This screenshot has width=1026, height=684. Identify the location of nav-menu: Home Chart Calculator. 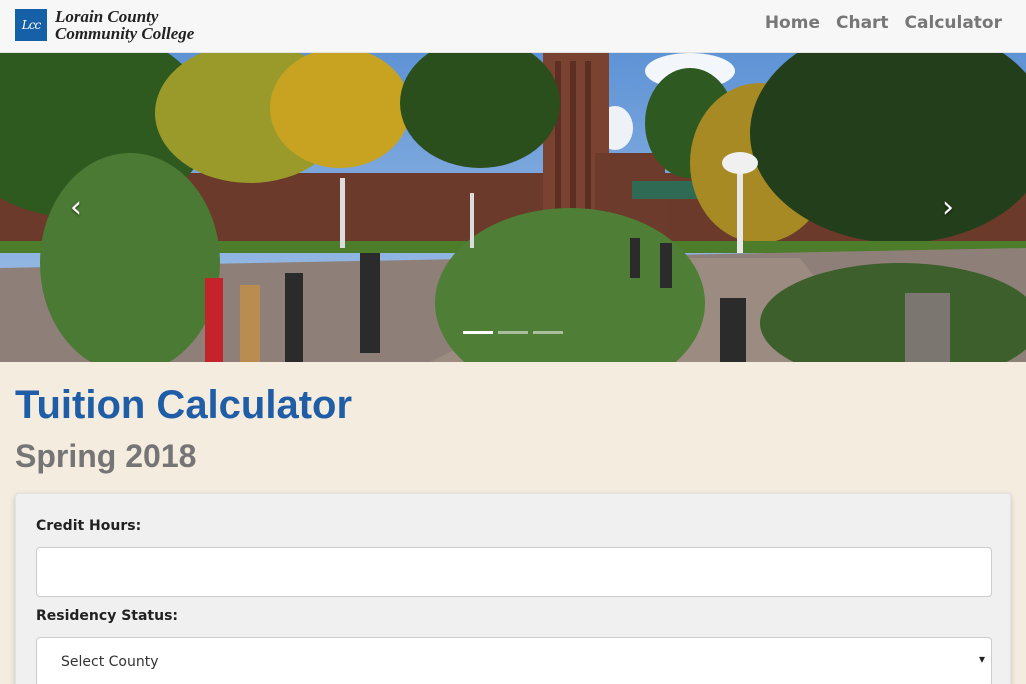
(883, 23).